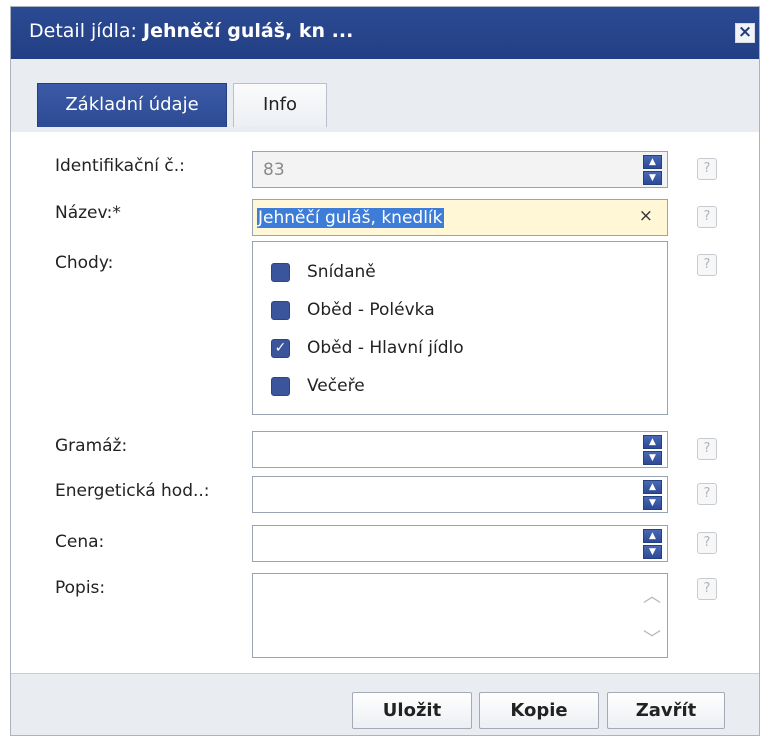 This screenshot has height=742, width=765. Describe the element at coordinates (350, 218) in the screenshot. I see `name-value: Jehněčí guláš, knedlík` at that location.